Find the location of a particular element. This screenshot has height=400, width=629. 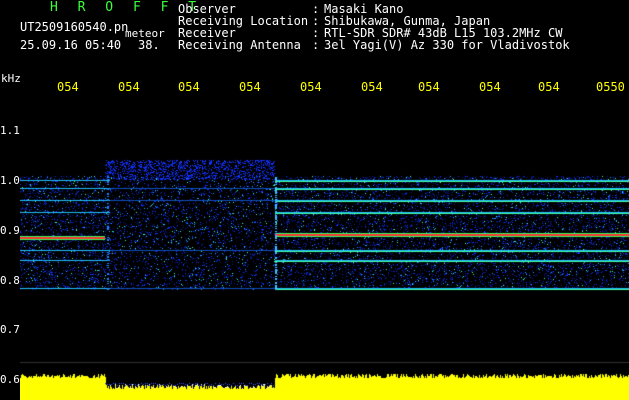

frequency-tick: 0.8 is located at coordinates (10, 280).